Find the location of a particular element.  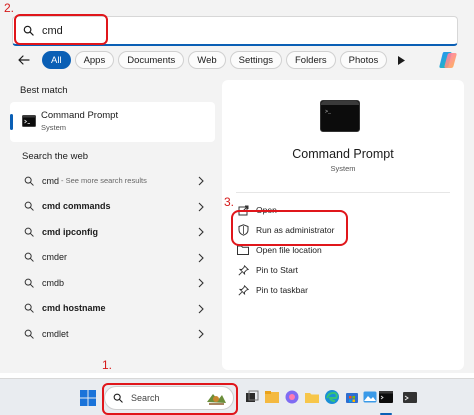

search-input: cmd is located at coordinates (235, 31).